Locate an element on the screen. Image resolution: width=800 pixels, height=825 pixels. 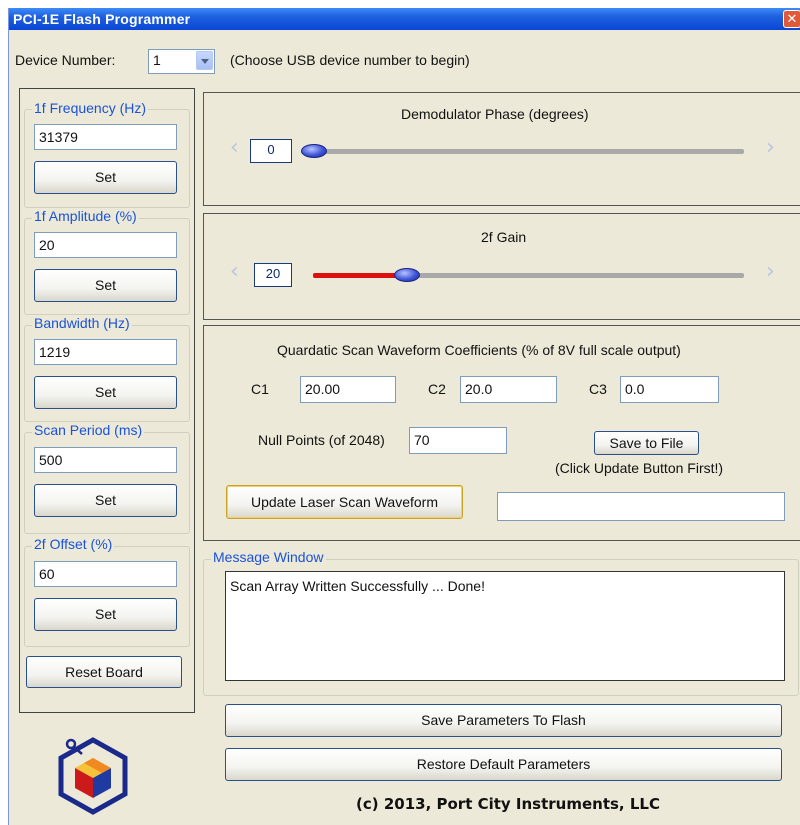
set-amplitude-label: Set is located at coordinates (105, 285).